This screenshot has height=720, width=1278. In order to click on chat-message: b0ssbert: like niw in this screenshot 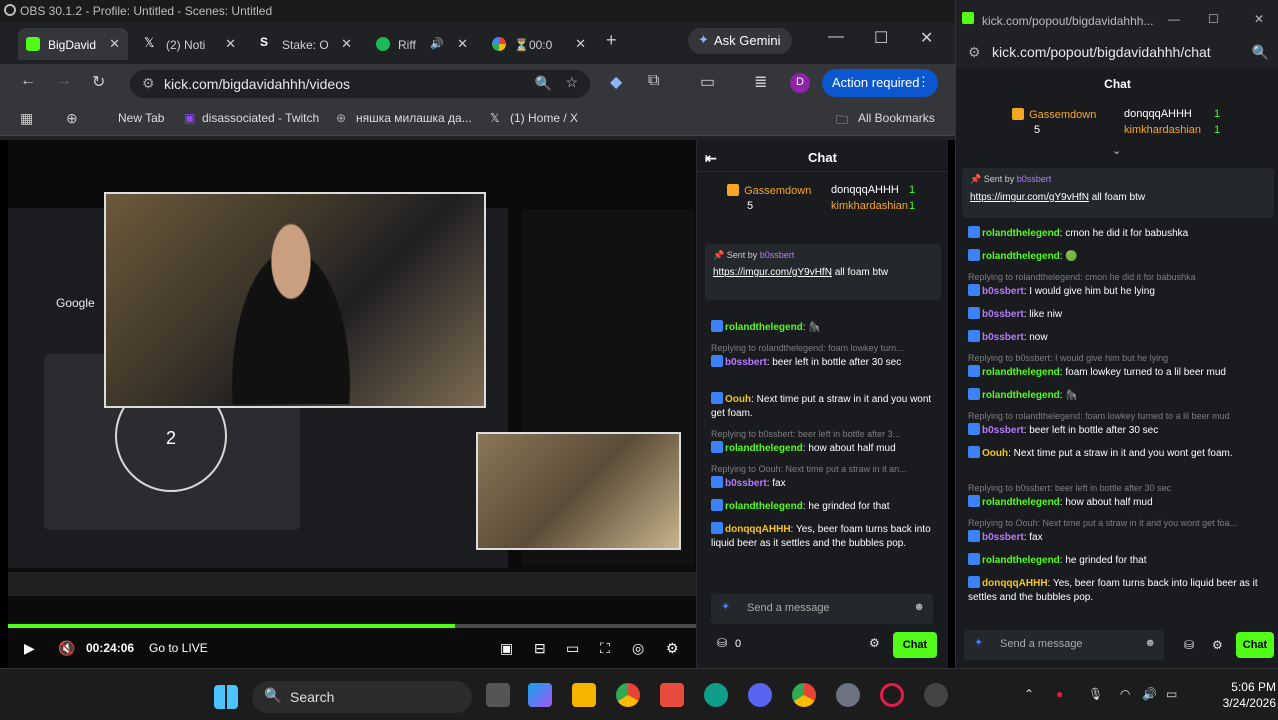, I will do `click(1118, 314)`.